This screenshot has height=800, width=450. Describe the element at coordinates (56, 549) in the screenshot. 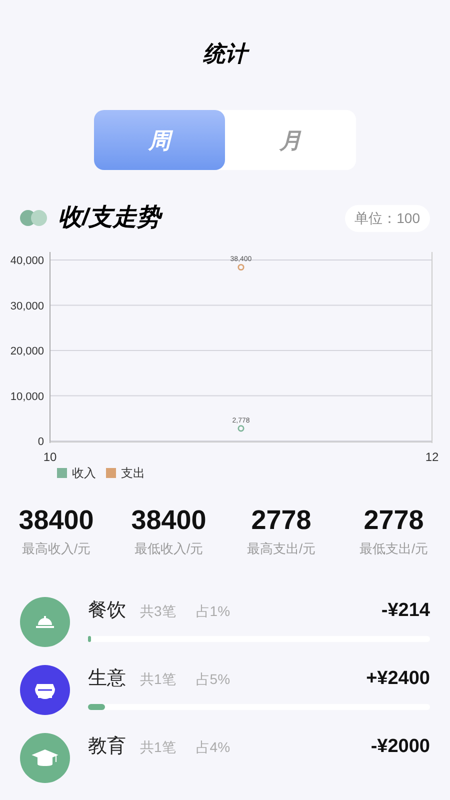

I see `stat-label: 最高收入/元` at that location.